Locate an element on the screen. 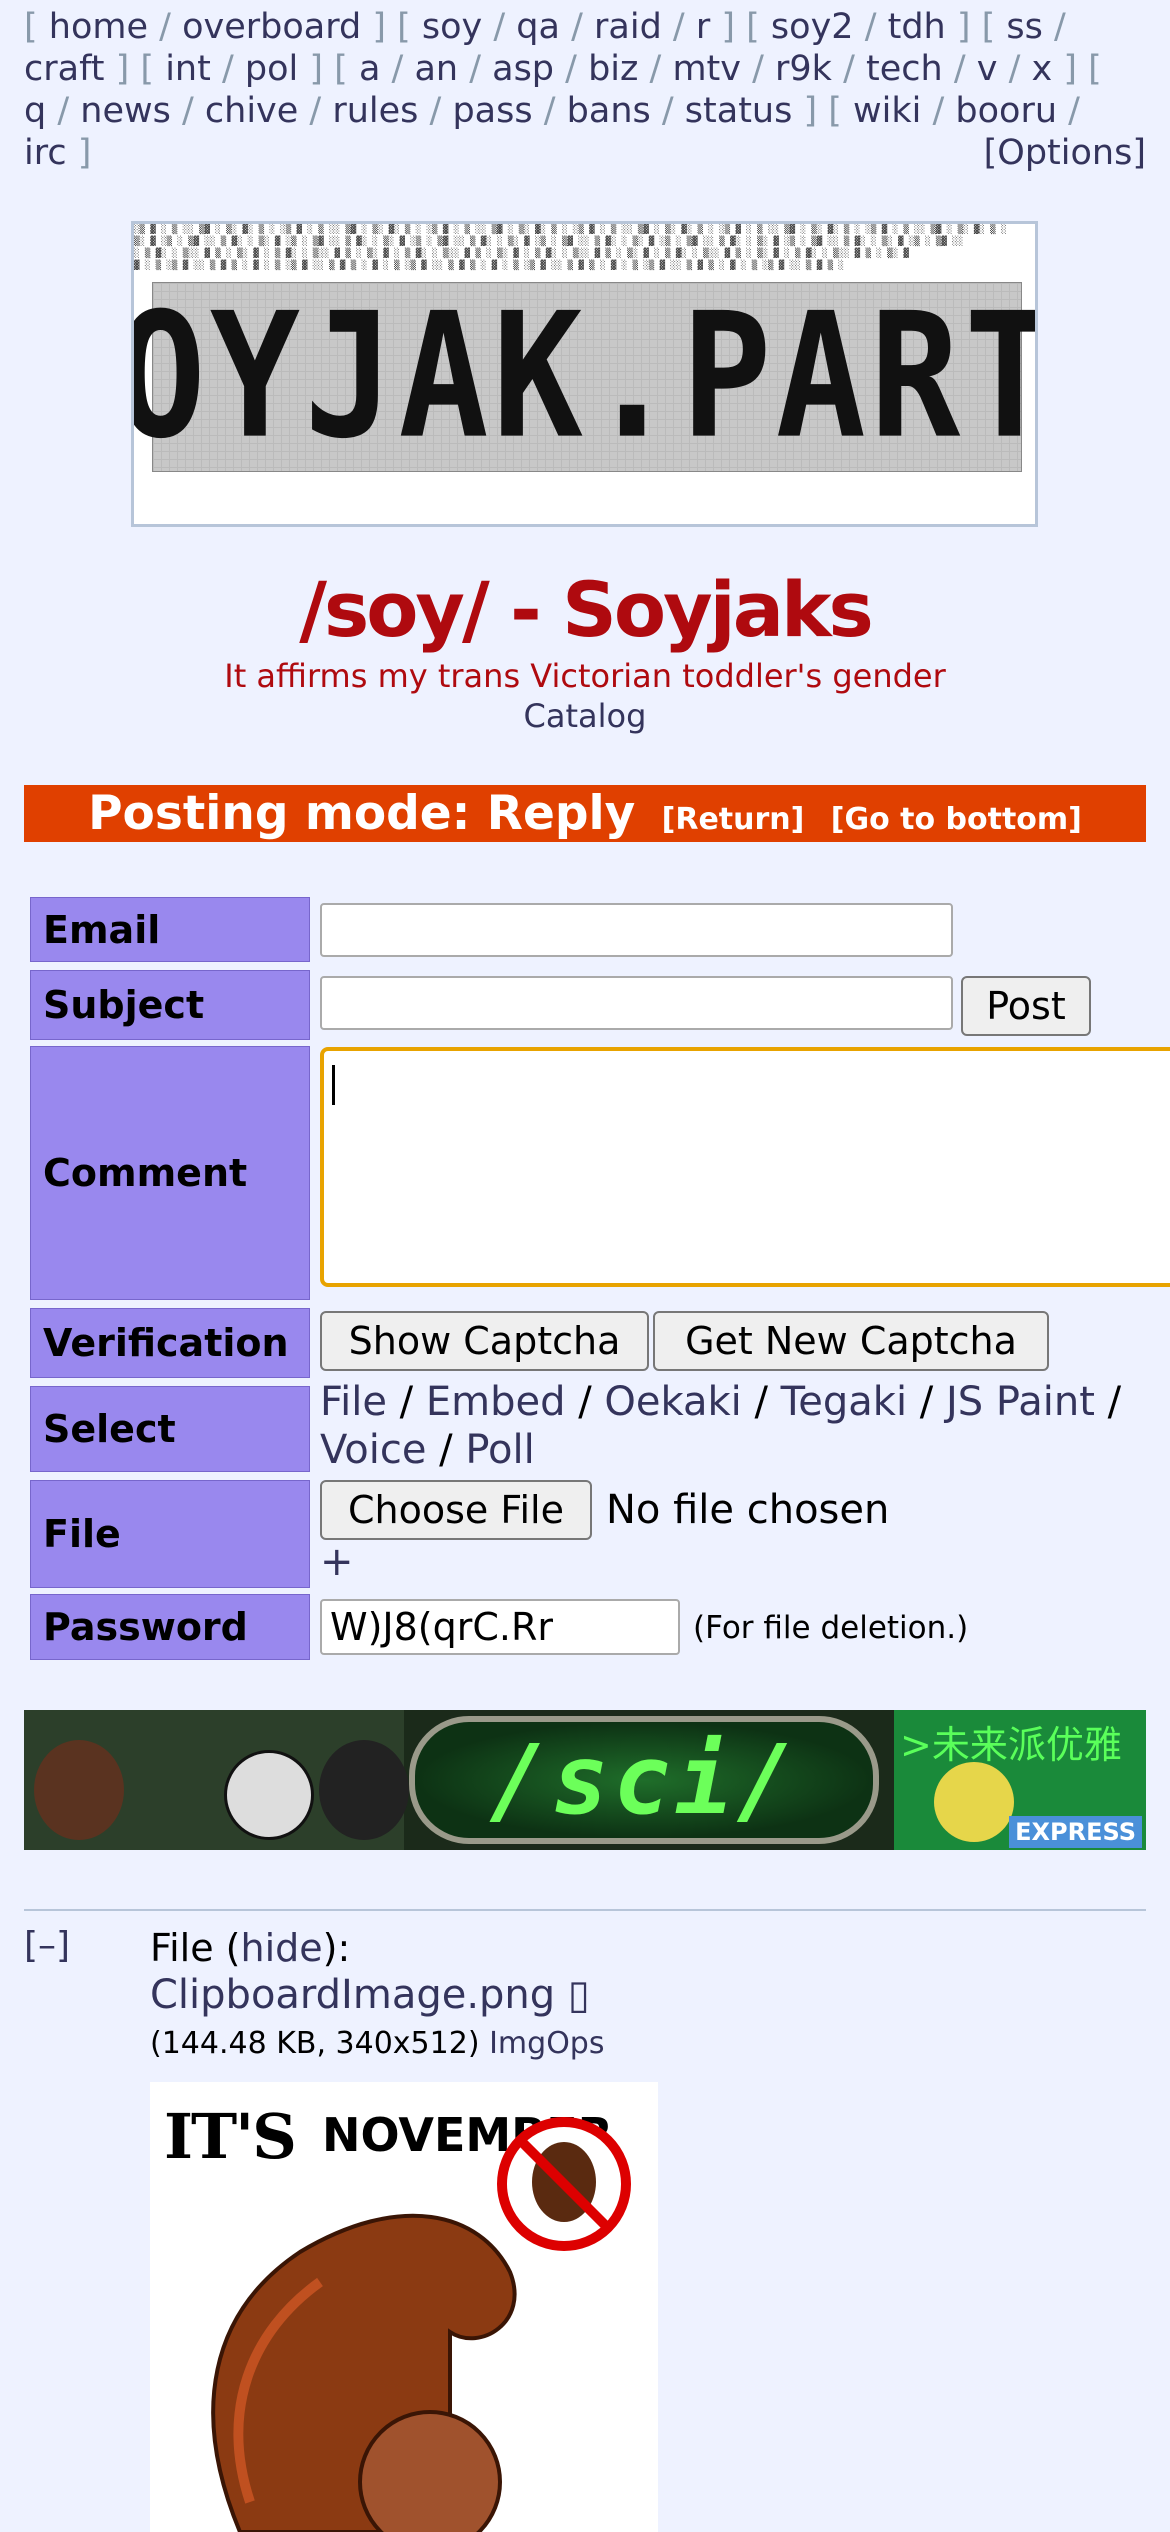 Image resolution: width=1170 pixels, height=2532 pixels. posting-mode-text: Posting mode: Reply is located at coordinates (362, 813).